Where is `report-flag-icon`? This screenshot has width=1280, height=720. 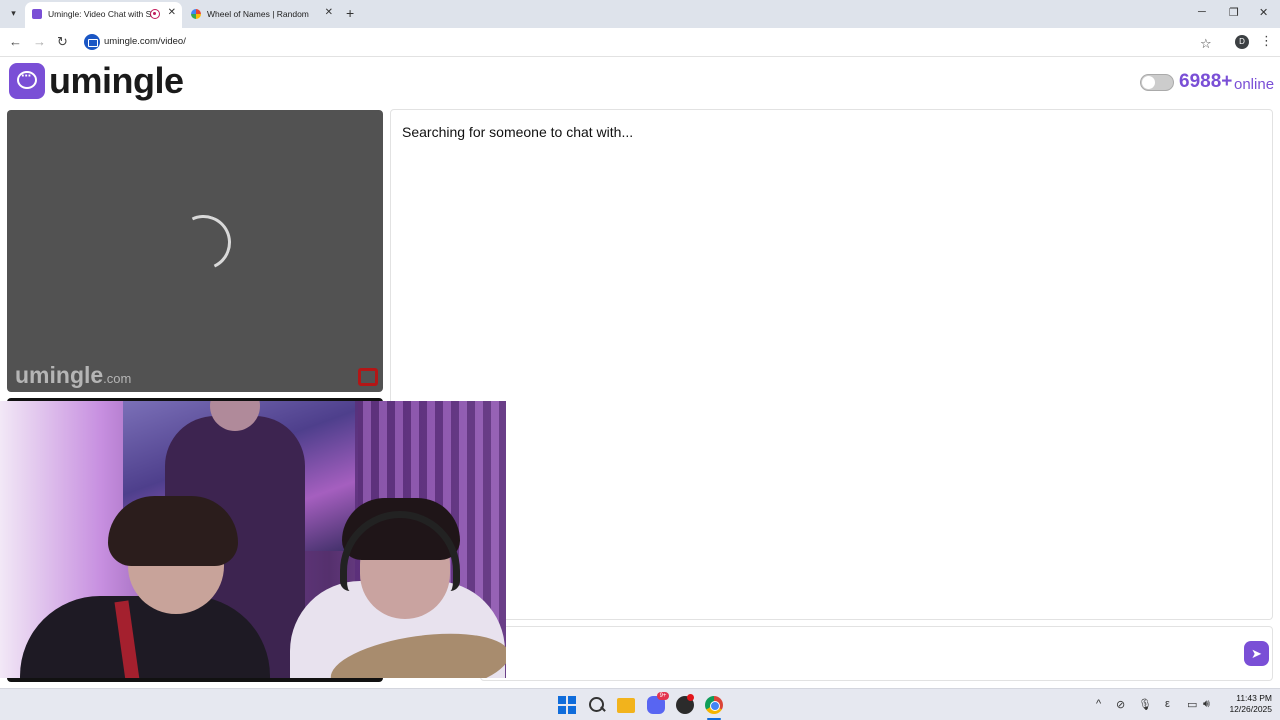
report-flag-icon is located at coordinates (368, 377).